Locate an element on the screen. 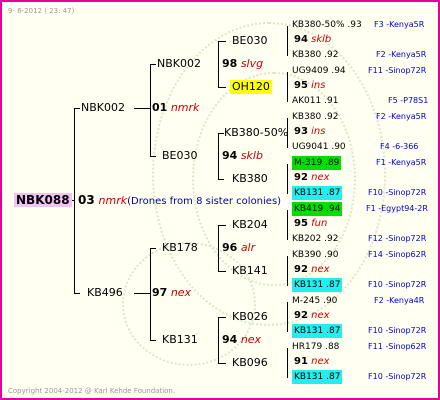  gen2-year: 96 is located at coordinates (230, 247).